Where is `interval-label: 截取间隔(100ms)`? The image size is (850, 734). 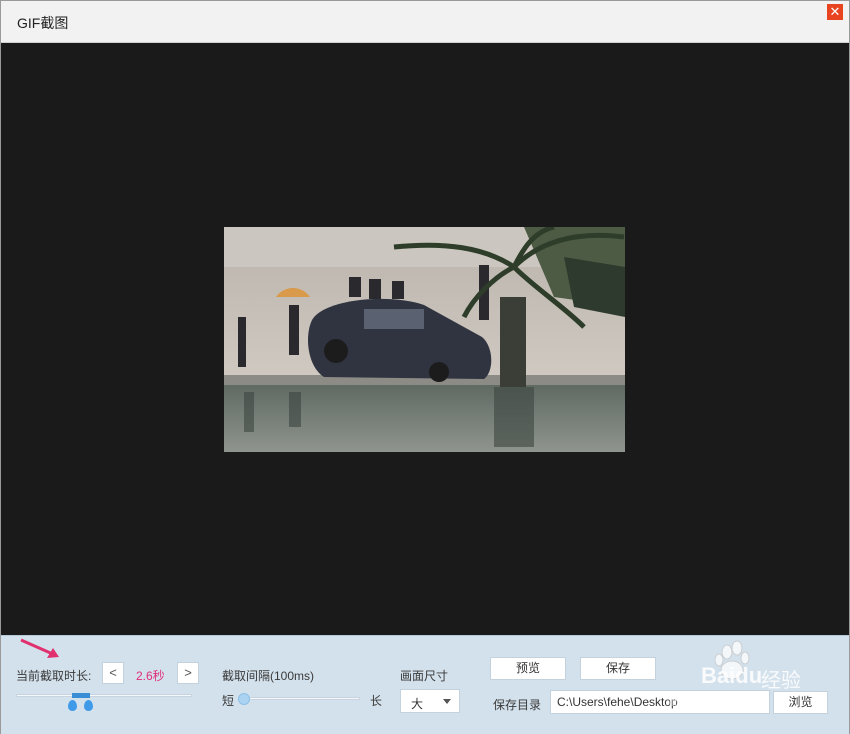
interval-label: 截取间隔(100ms) is located at coordinates (268, 676).